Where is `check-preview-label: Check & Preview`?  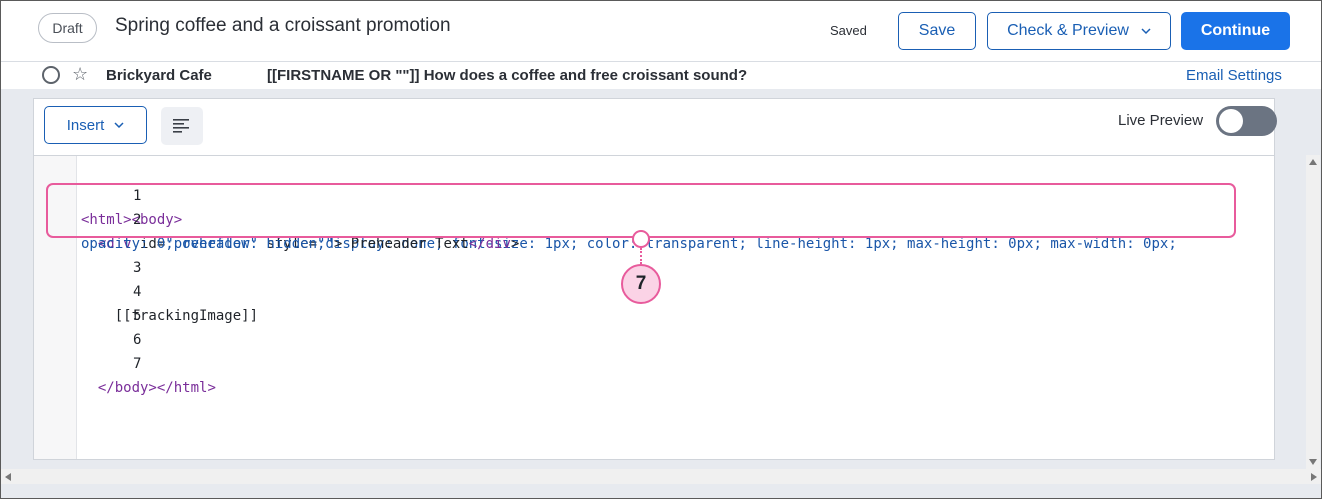 check-preview-label: Check & Preview is located at coordinates (1068, 30).